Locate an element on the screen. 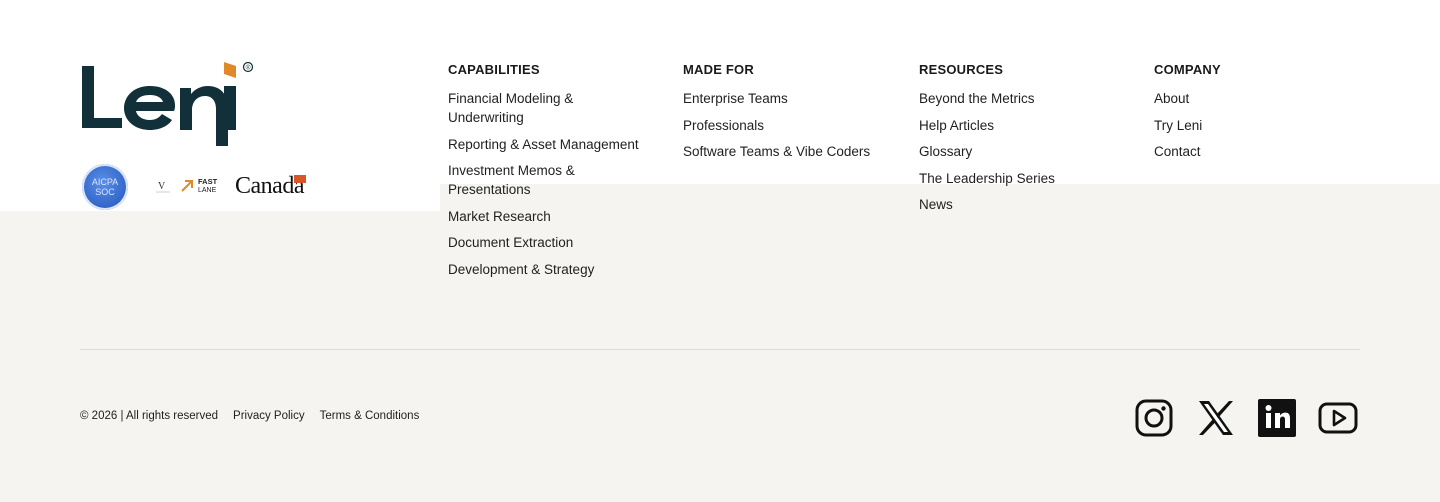 The width and height of the screenshot is (1440, 502). column-heading: MADE FOR is located at coordinates (718, 69).